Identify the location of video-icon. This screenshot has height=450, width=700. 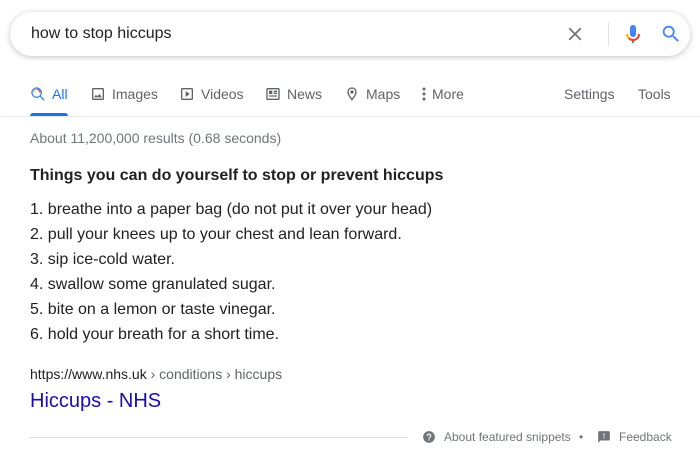
(187, 94).